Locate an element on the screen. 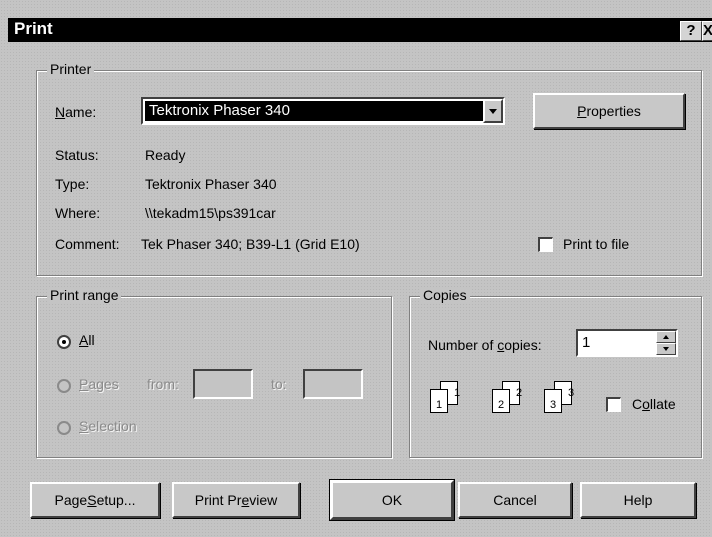  where-value: \\tekadm15\ps391car is located at coordinates (210, 213).